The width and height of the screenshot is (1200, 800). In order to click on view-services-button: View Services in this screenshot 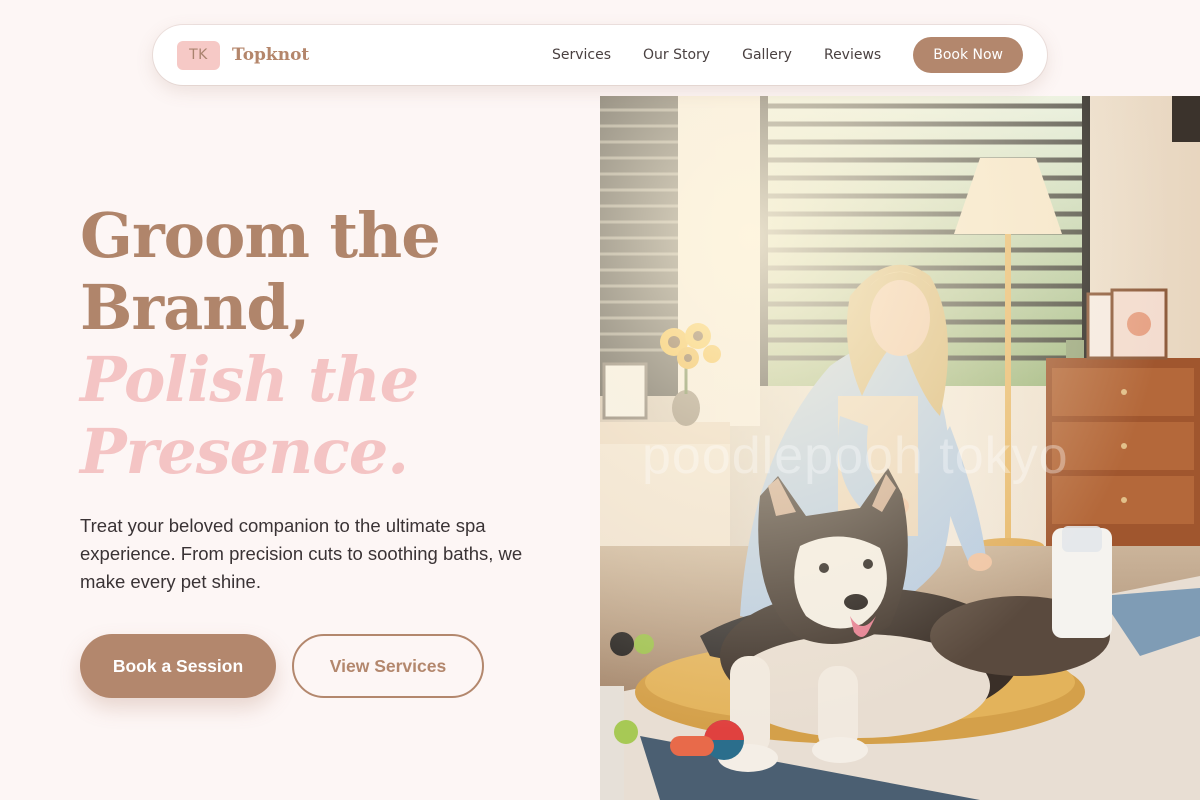, I will do `click(388, 666)`.